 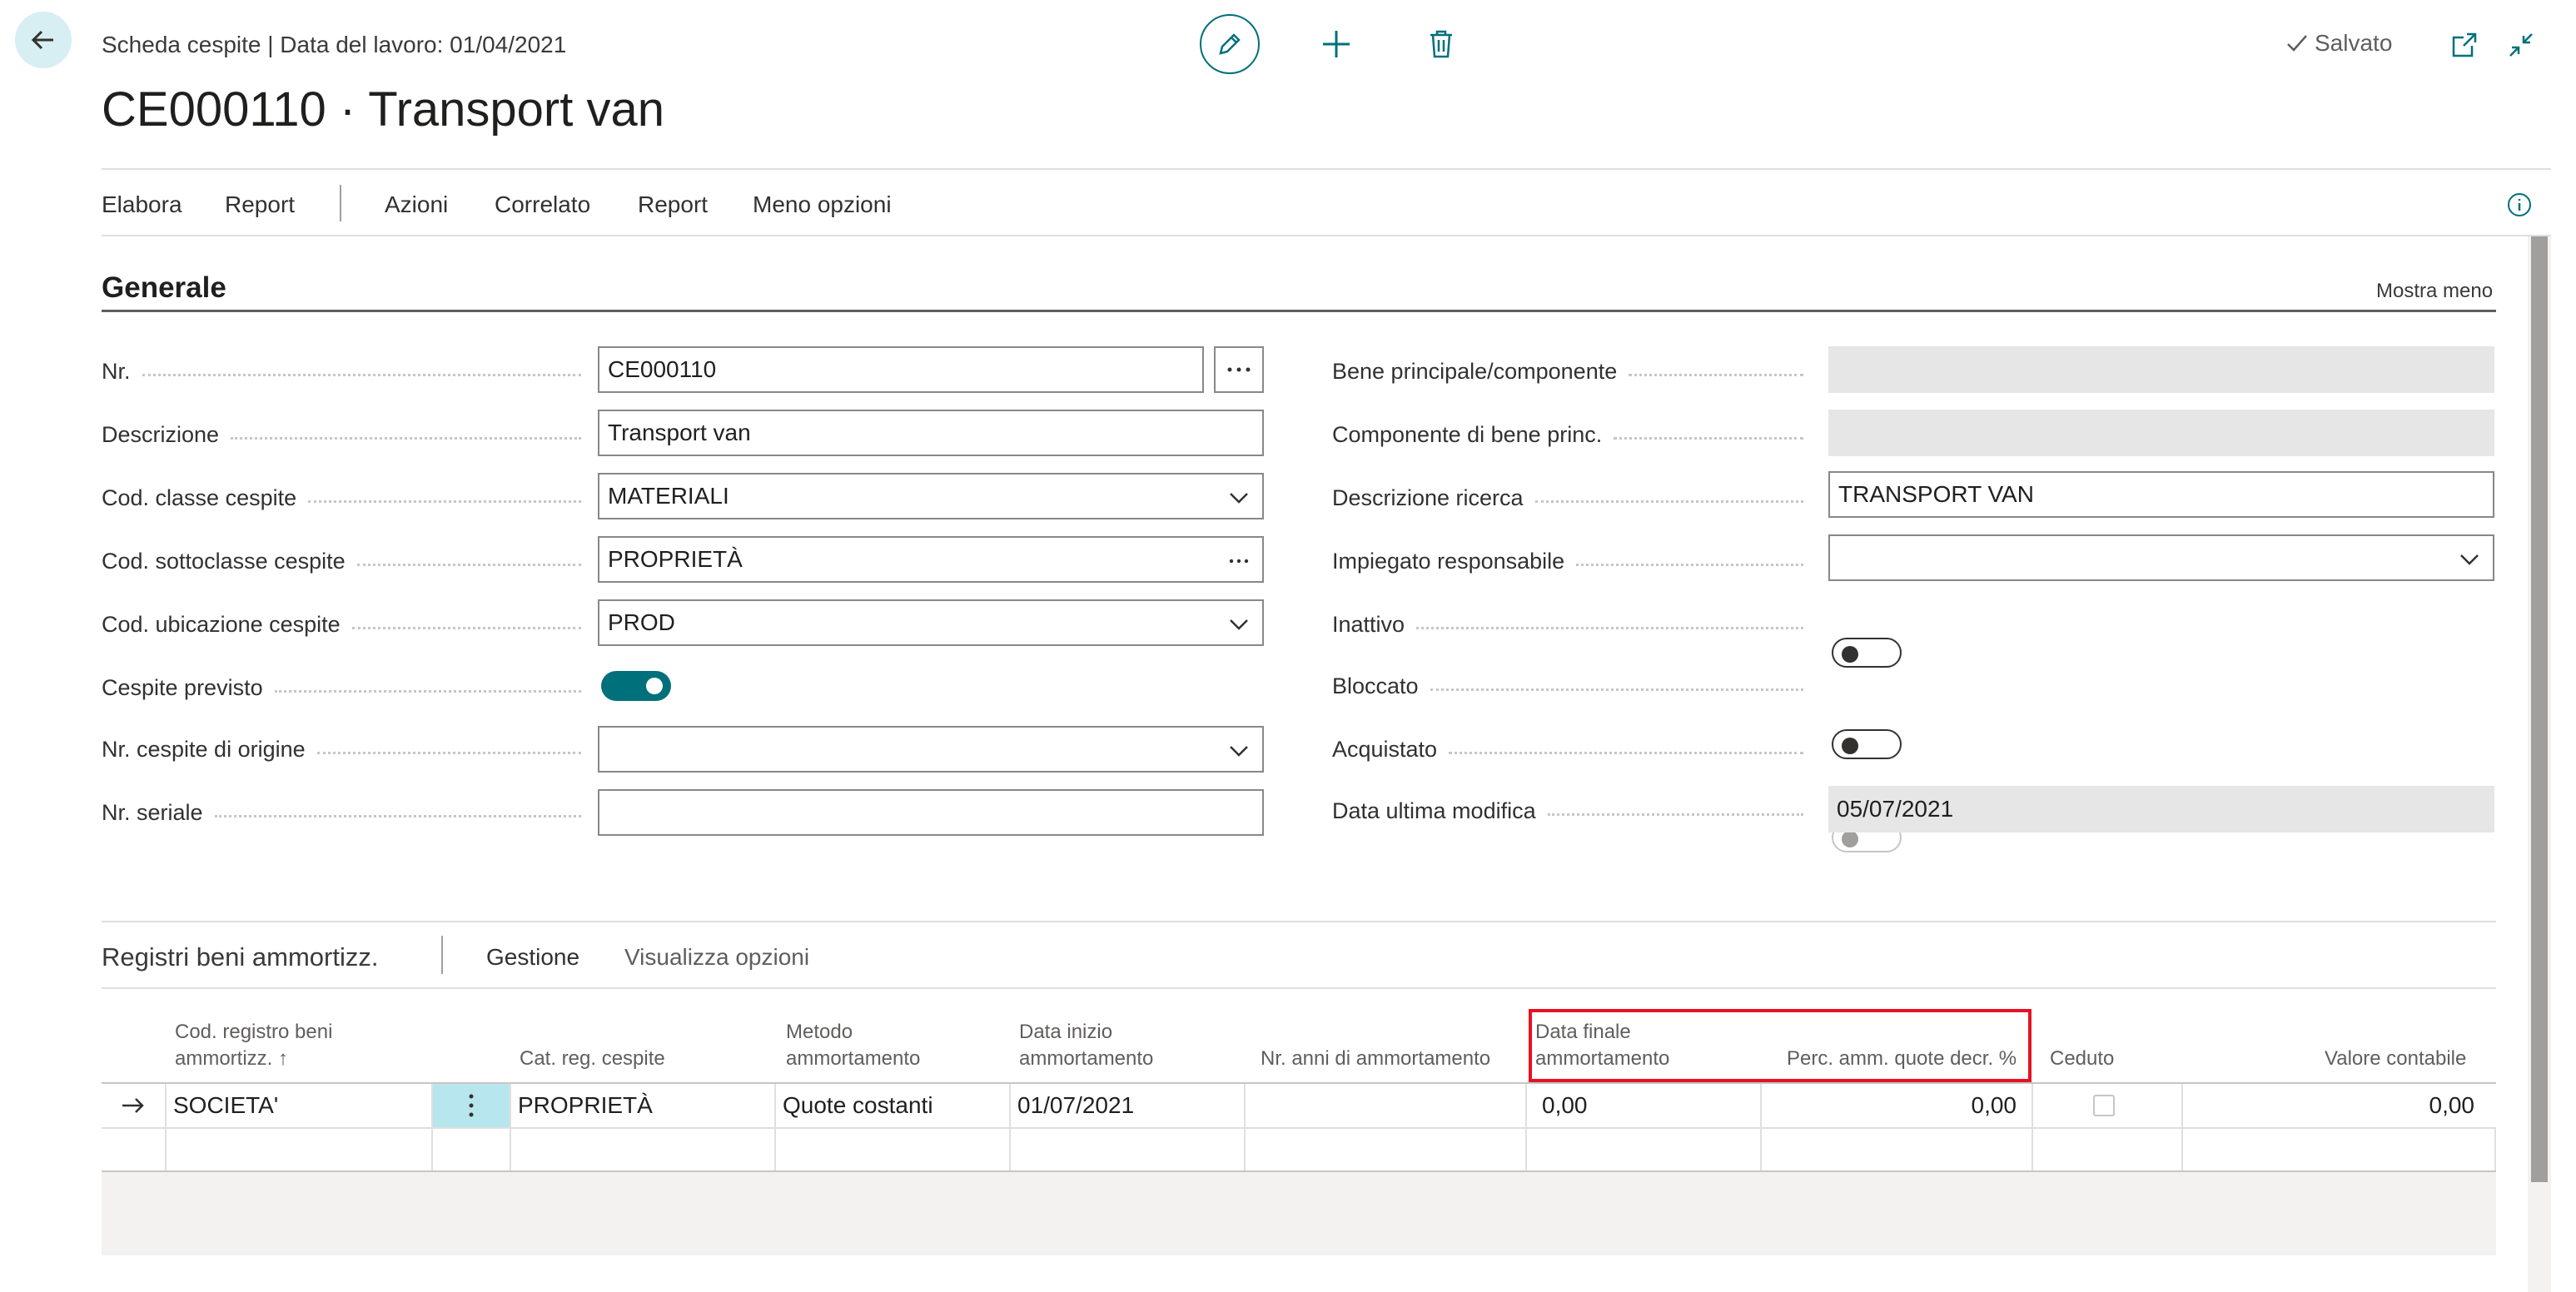 What do you see at coordinates (1573, 750) in the screenshot?
I see `field-acquistato-label: Acquistato` at bounding box center [1573, 750].